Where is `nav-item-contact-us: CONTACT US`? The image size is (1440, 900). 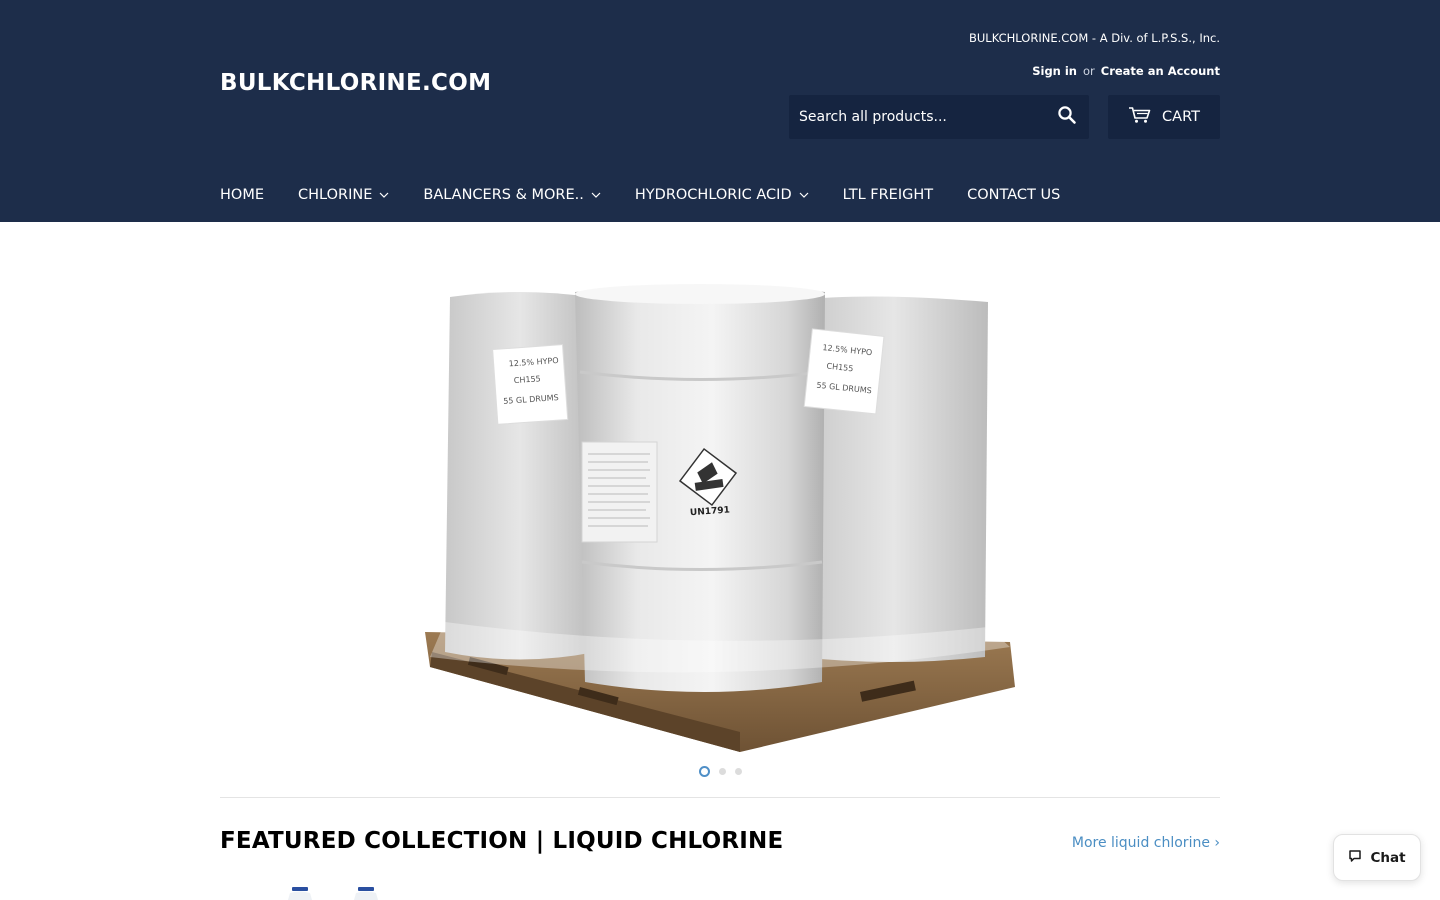
nav-item-contact-us: CONTACT US is located at coordinates (1013, 195).